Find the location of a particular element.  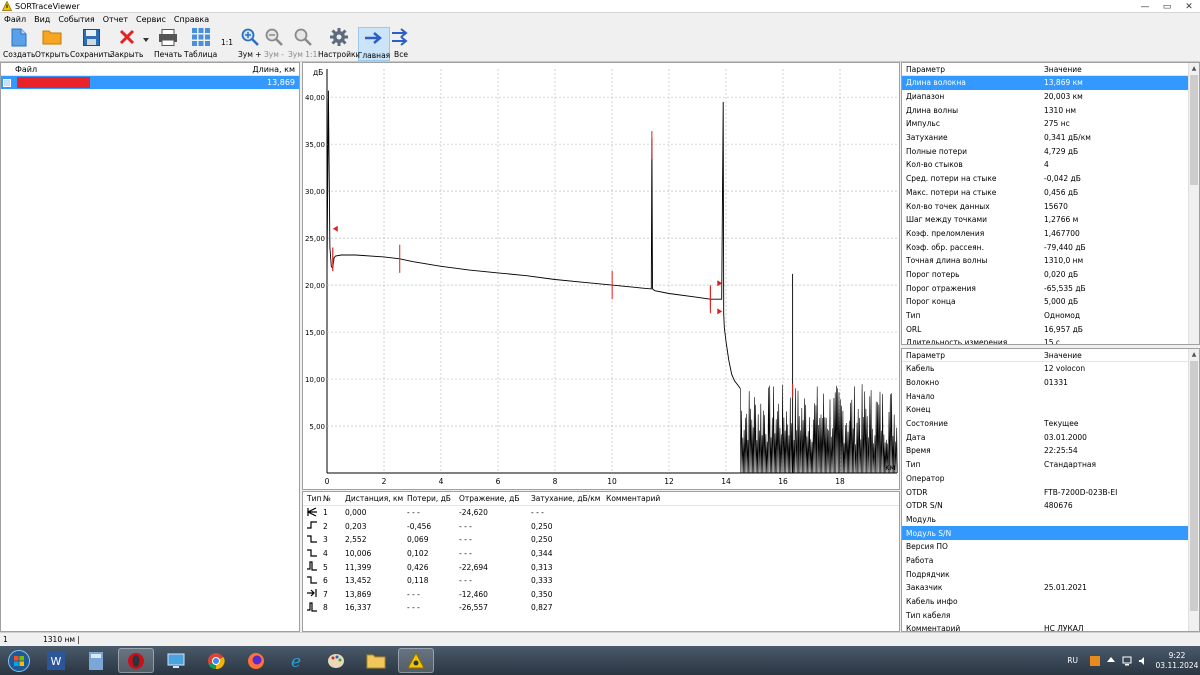

param-row: Сред. потери на стыке -0,042 дБ is located at coordinates (1050, 179).